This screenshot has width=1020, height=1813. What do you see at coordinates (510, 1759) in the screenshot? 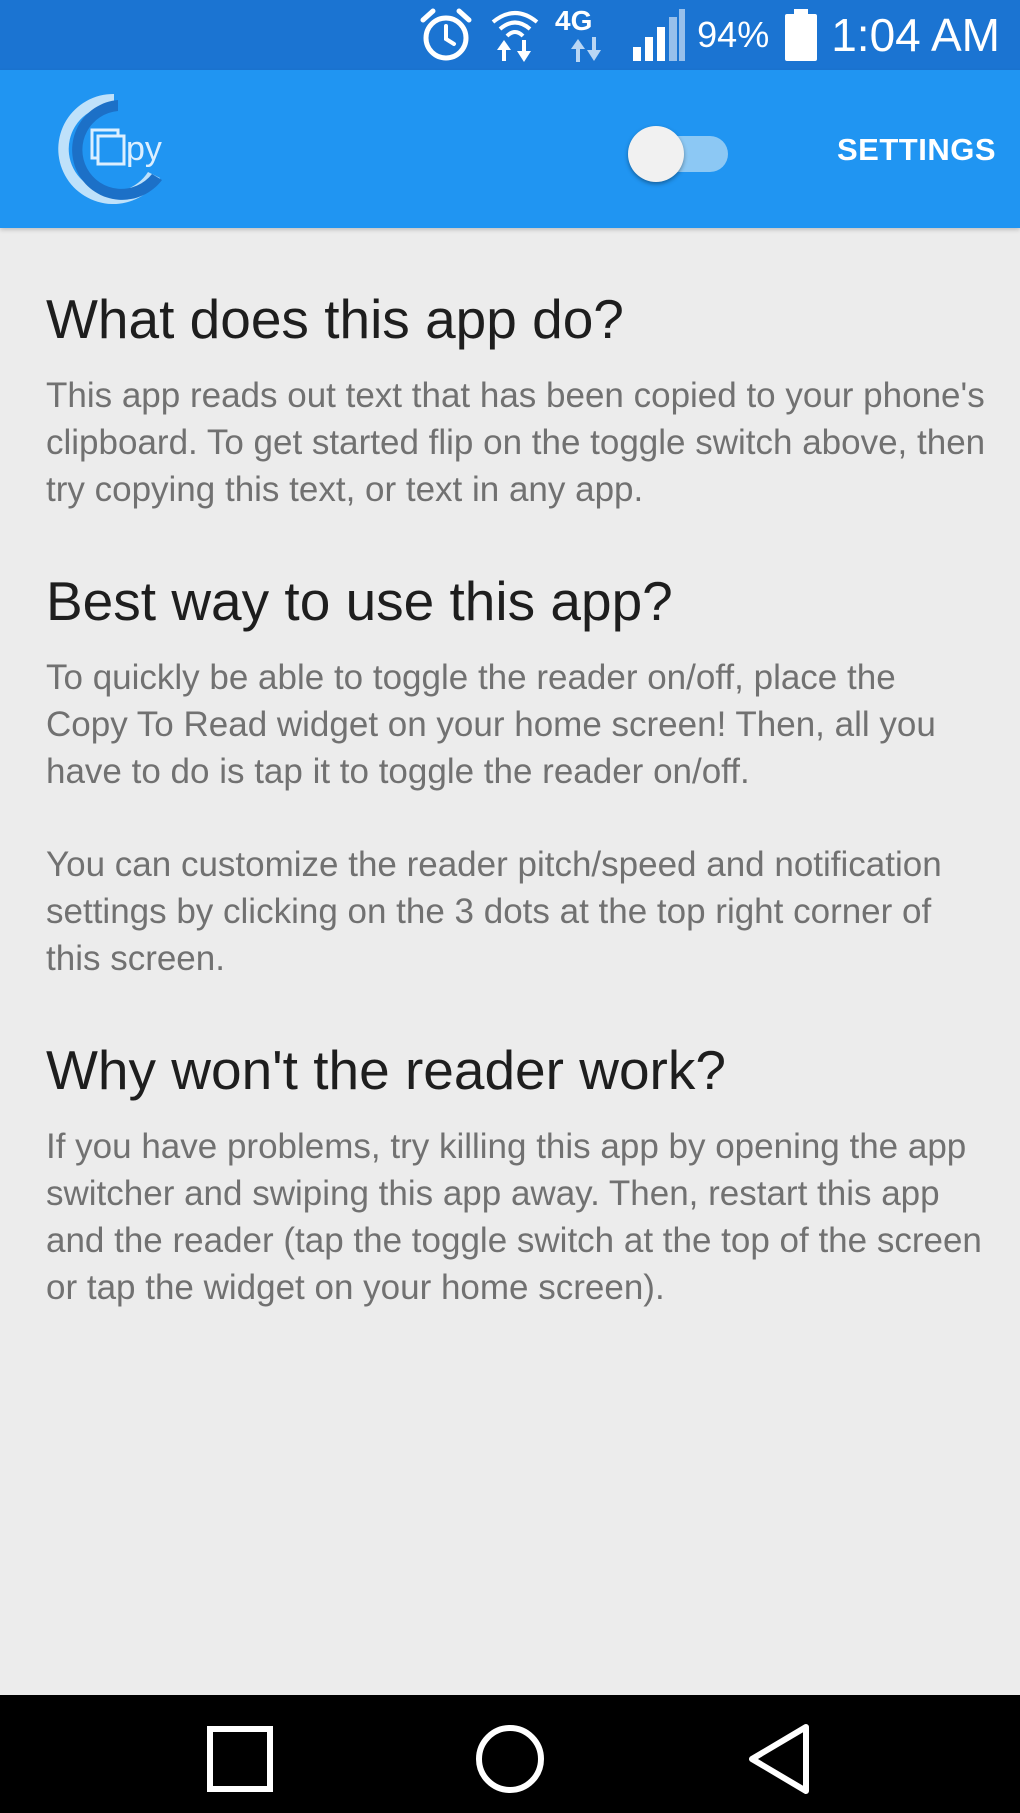
I see `home-icon` at bounding box center [510, 1759].